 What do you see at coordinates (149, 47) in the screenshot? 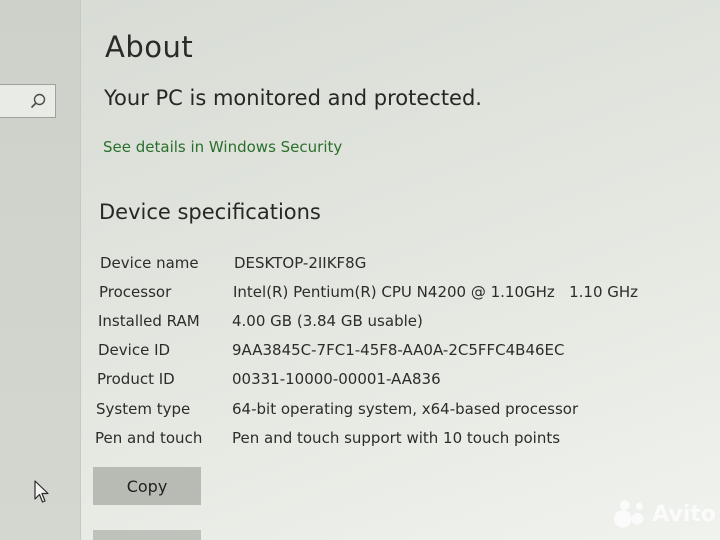
I see `page-title: About` at bounding box center [149, 47].